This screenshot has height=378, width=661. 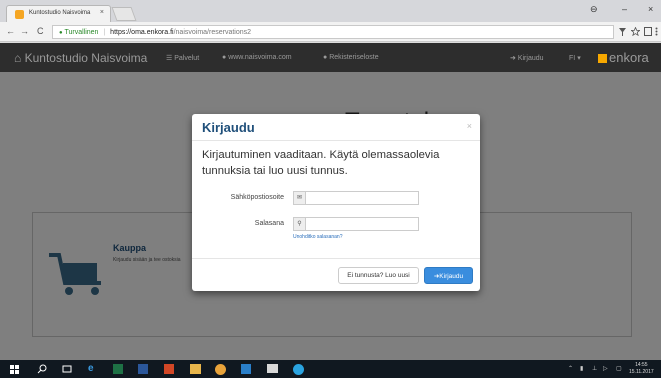 I want to click on modal-close-icon: ×, so click(x=469, y=126).